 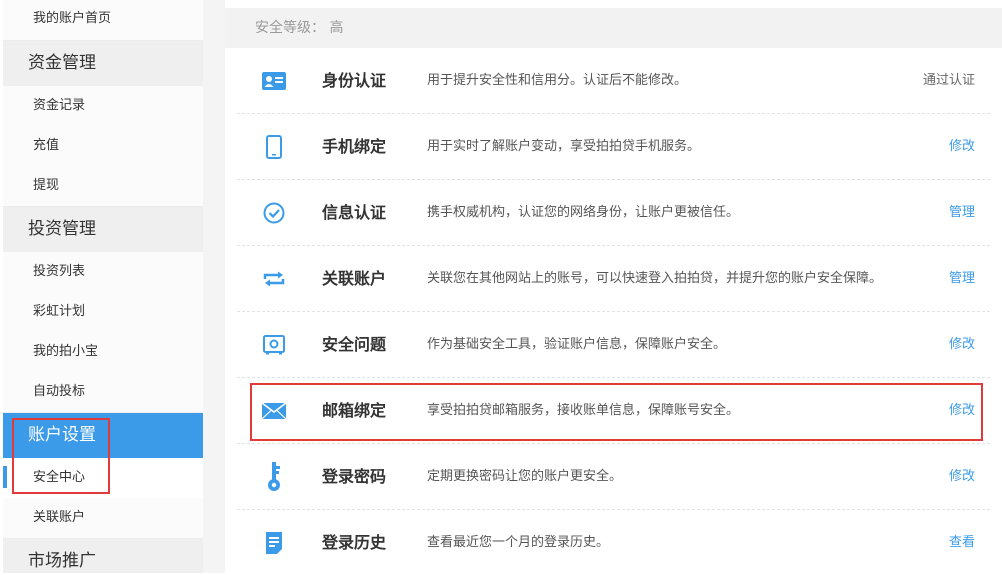 I want to click on row-description: 享受拍拍贷邮箱服务，接收账单信息，保障账号安全。, so click(x=583, y=410).